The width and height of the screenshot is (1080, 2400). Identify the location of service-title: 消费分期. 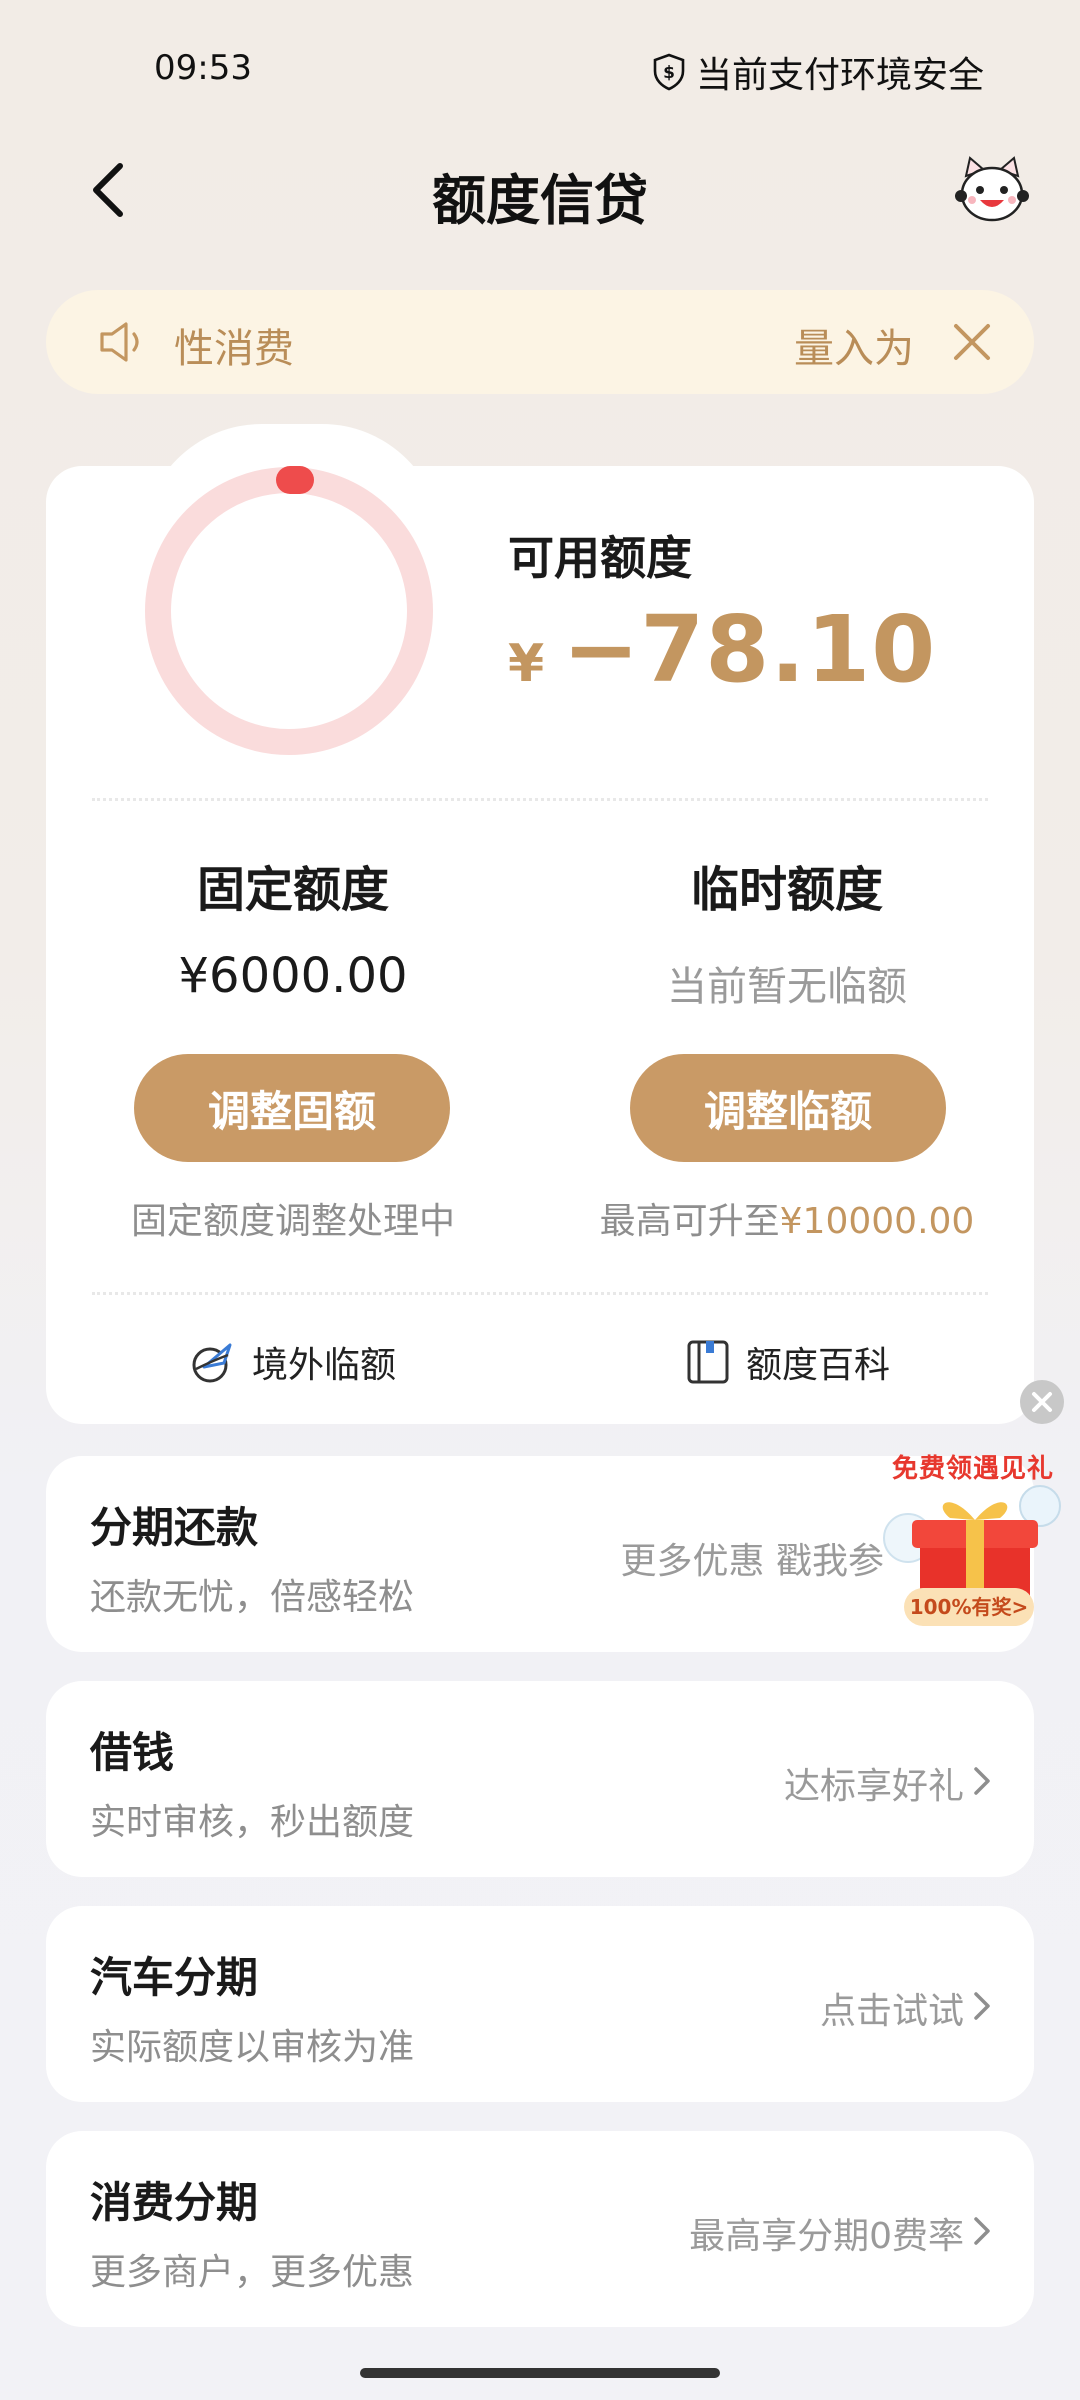
(174, 2202).